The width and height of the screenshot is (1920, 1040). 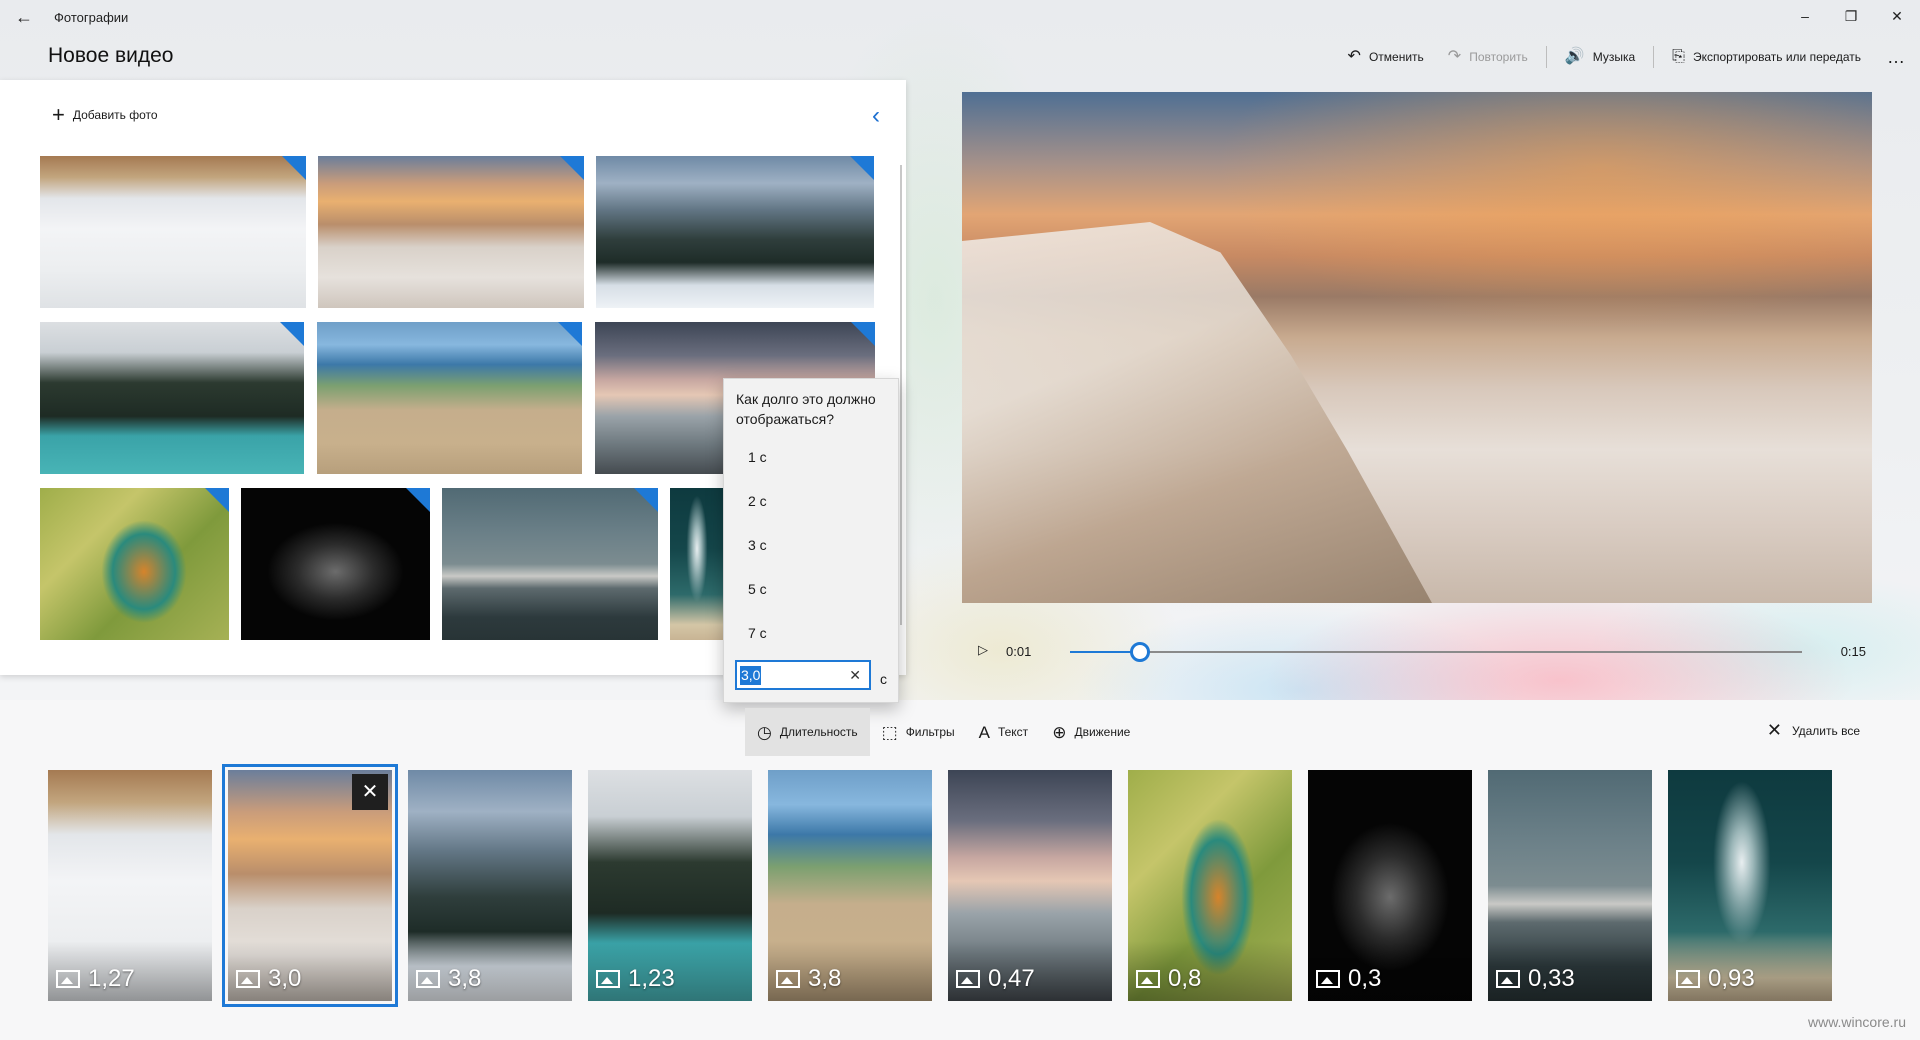 What do you see at coordinates (764, 732) in the screenshot?
I see `clock-icon: ◷` at bounding box center [764, 732].